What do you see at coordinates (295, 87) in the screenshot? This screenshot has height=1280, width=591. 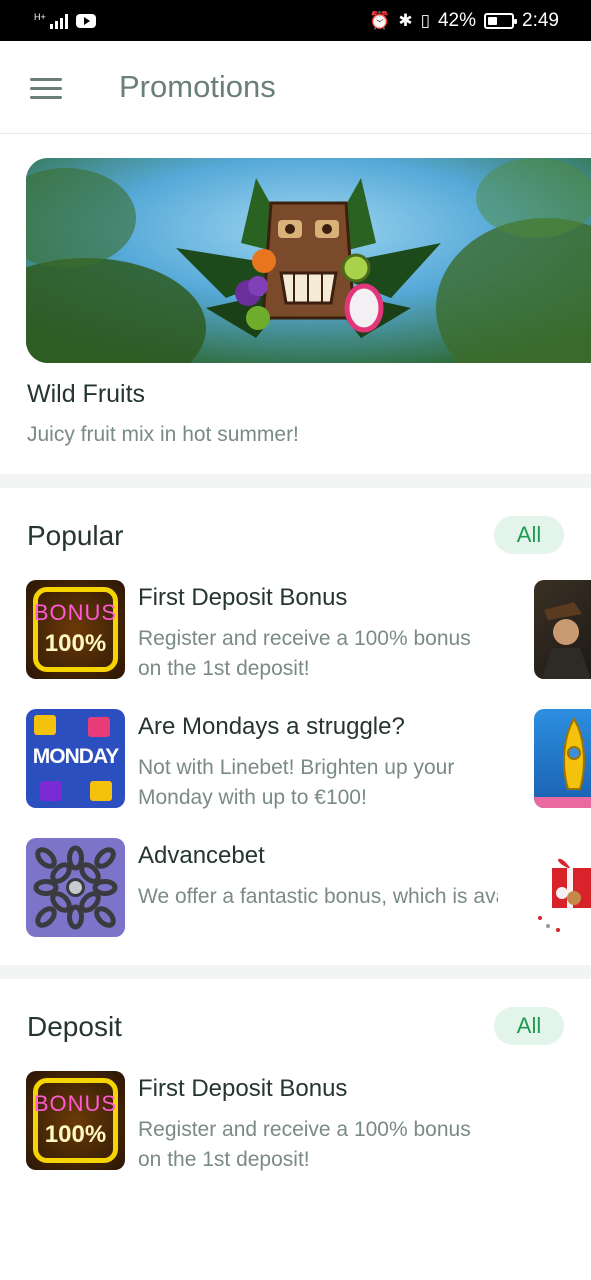 I see `app-bar: Promotions` at bounding box center [295, 87].